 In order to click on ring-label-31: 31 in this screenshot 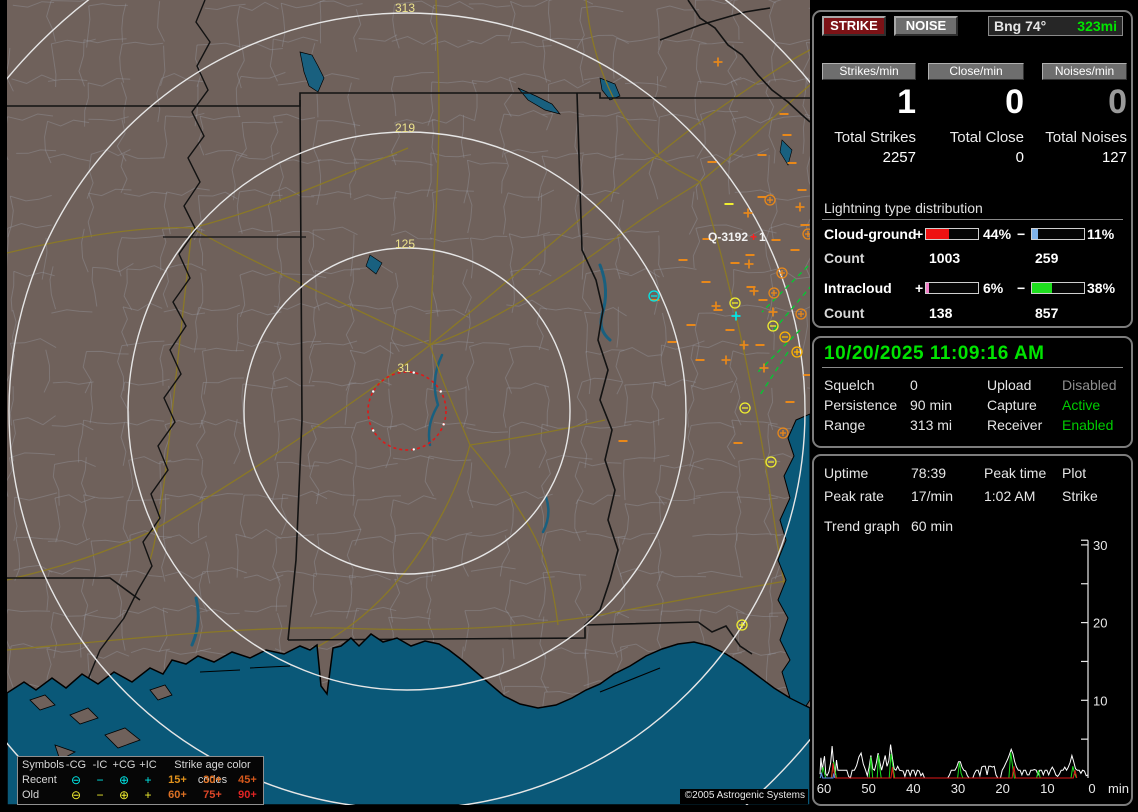, I will do `click(404, 368)`.